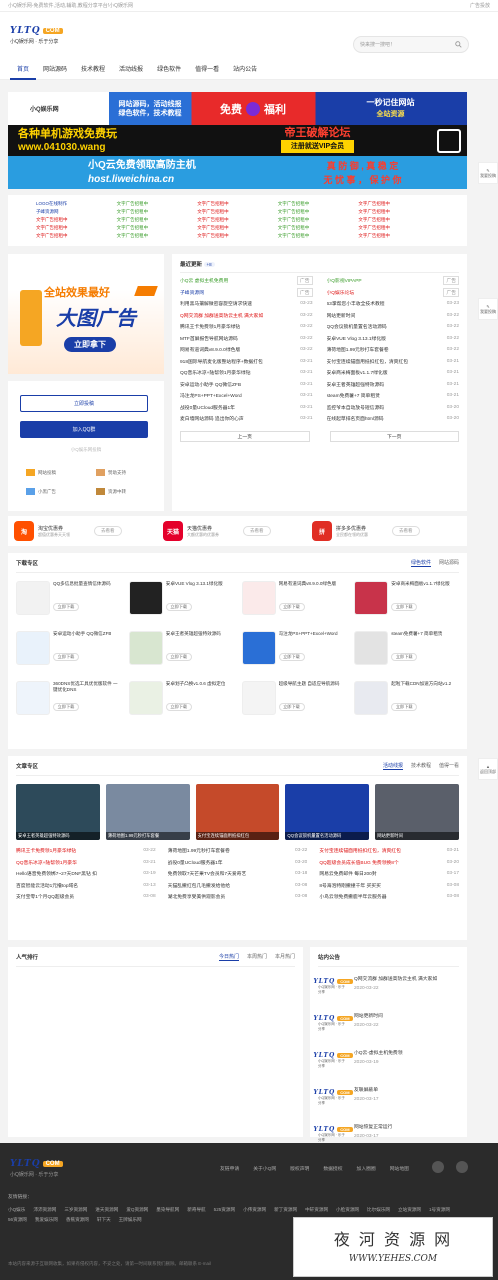  I want to click on search-input: 快来搜一搜吧！, so click(411, 44).